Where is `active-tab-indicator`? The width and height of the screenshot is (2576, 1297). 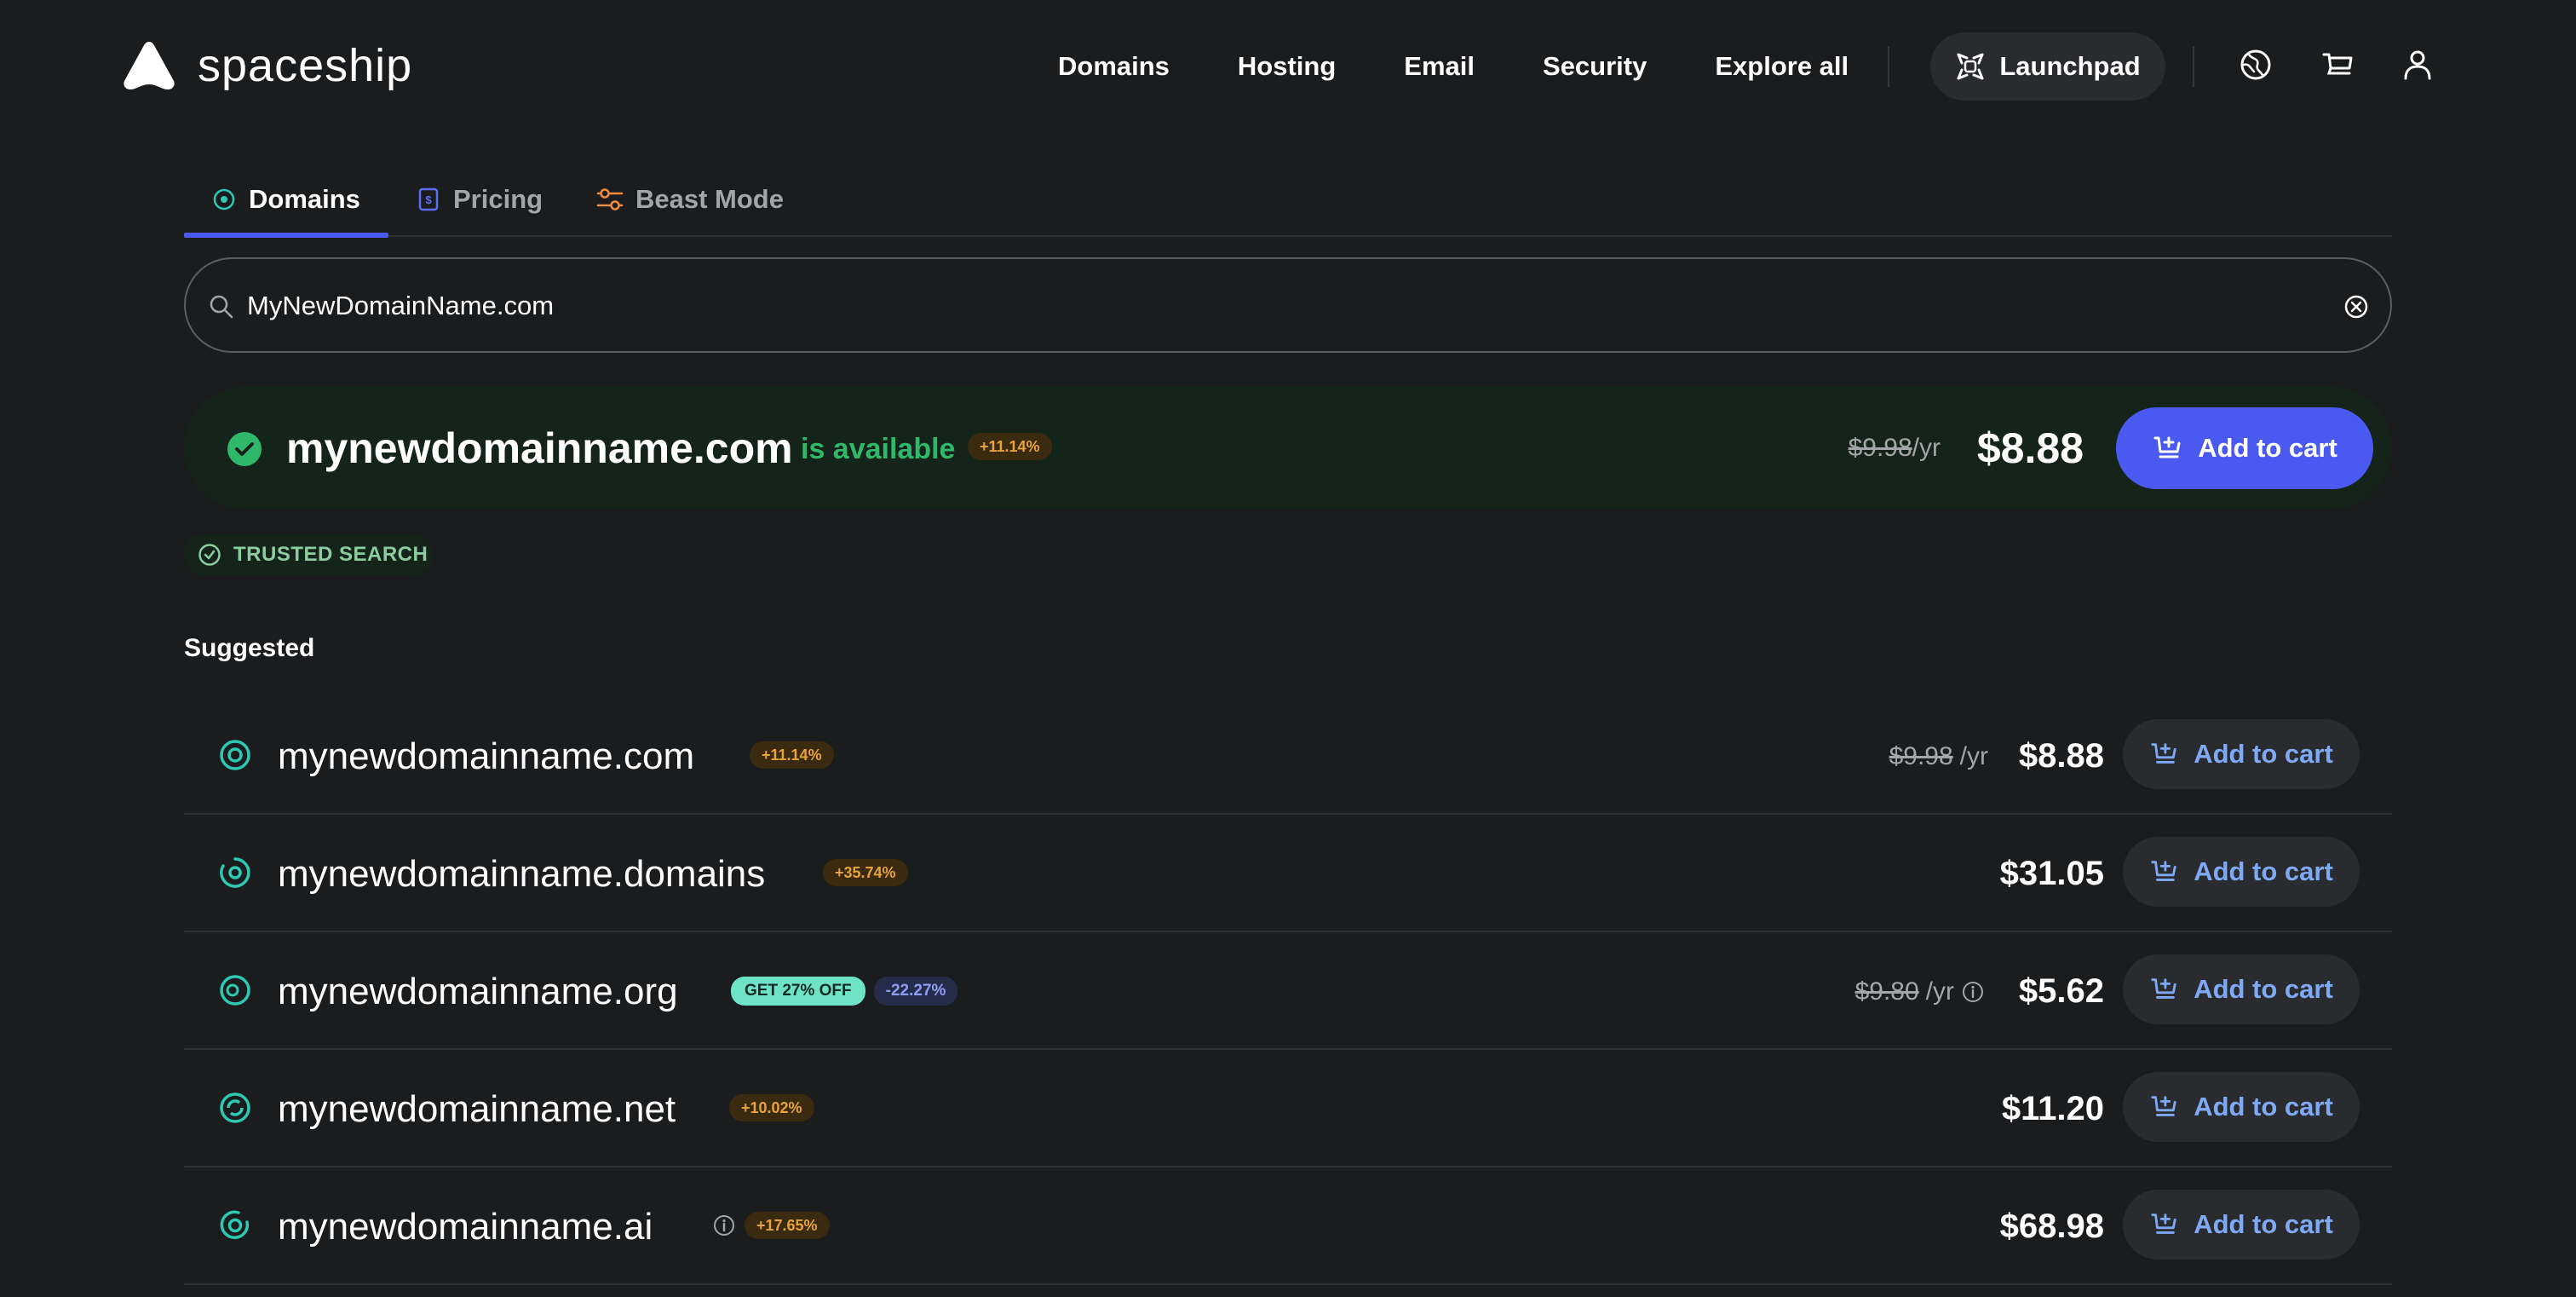 active-tab-indicator is located at coordinates (286, 235).